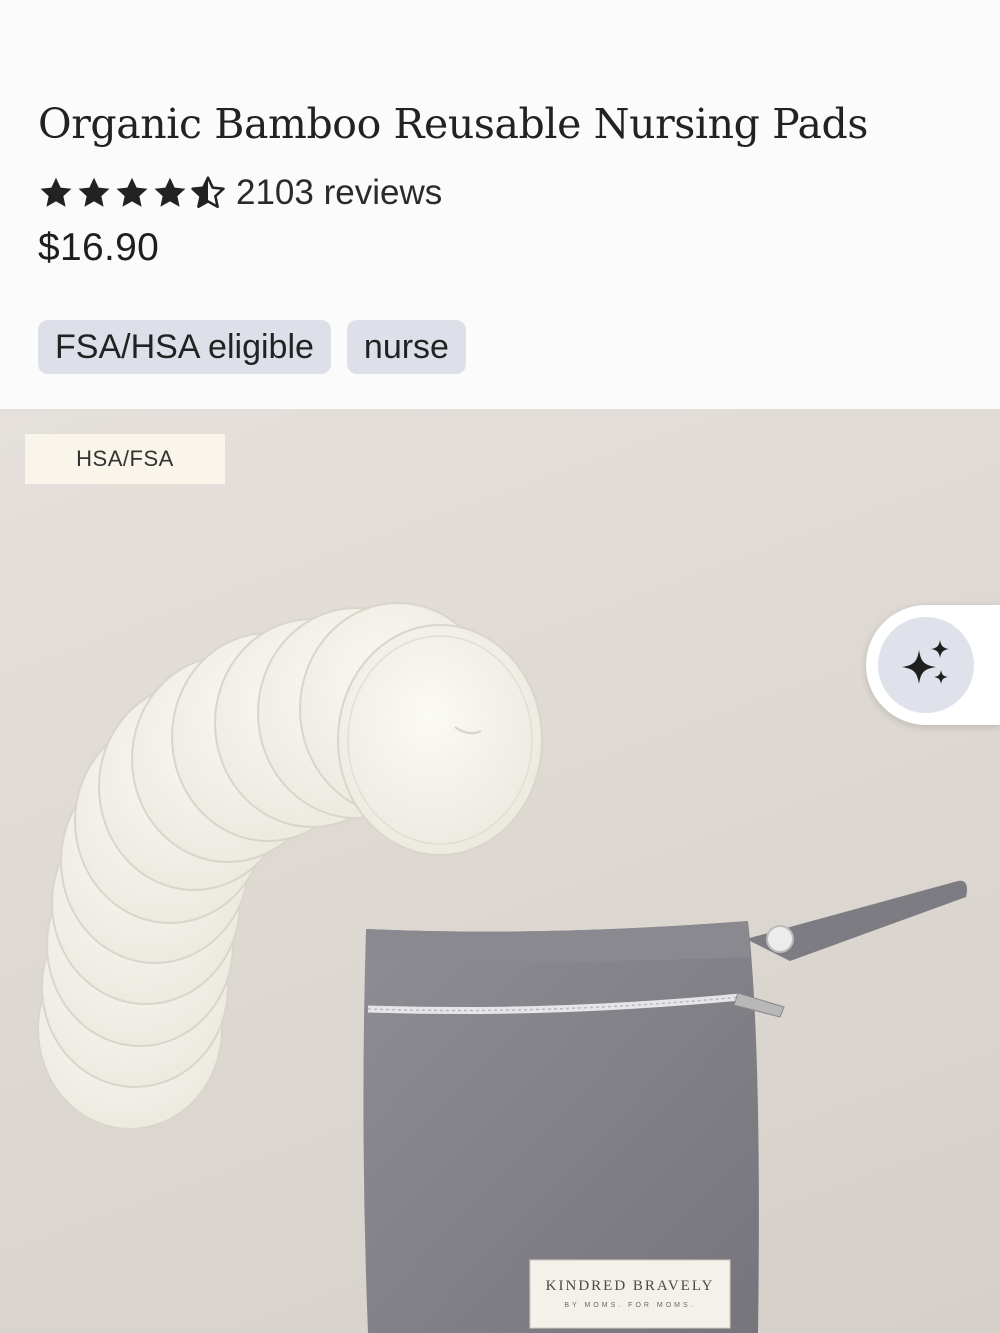 This screenshot has width=1000, height=1333. Describe the element at coordinates (208, 192) in the screenshot. I see `star-half-icon` at that location.